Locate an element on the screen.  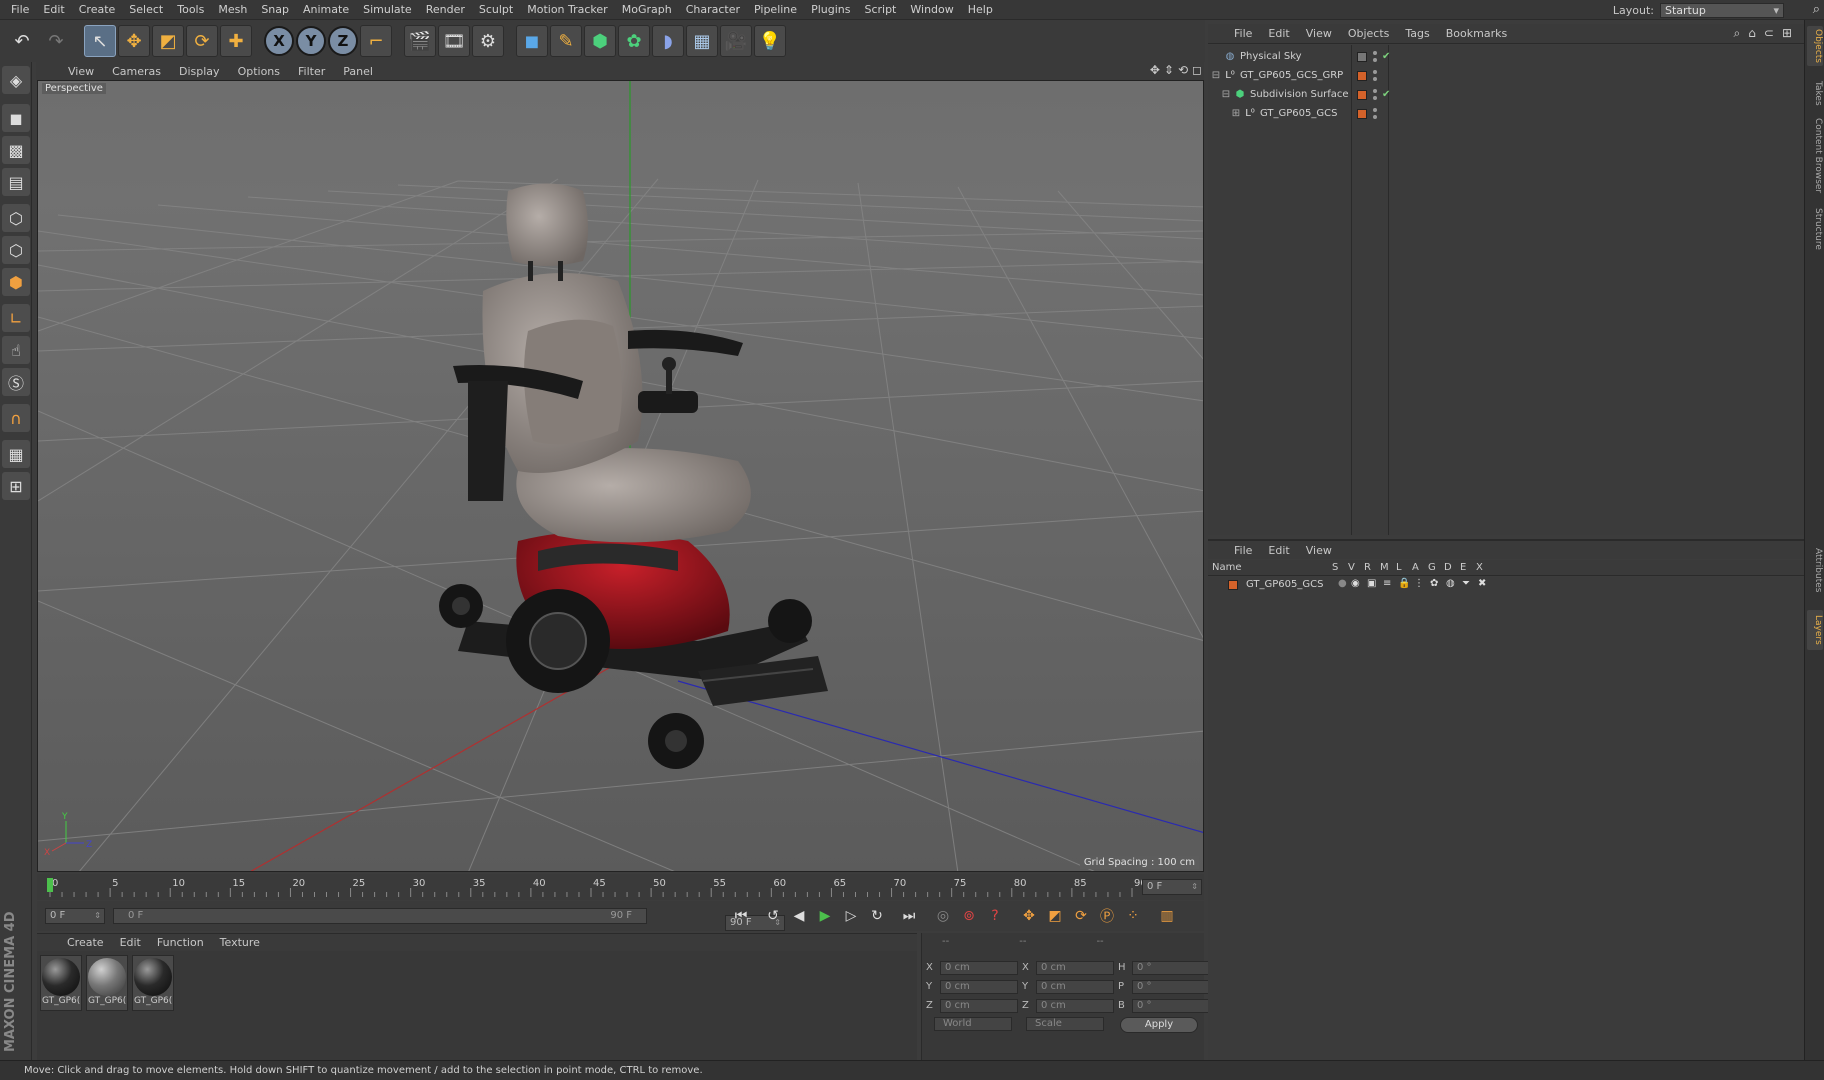
previous-key-icon: ↺ is located at coordinates (773, 916).